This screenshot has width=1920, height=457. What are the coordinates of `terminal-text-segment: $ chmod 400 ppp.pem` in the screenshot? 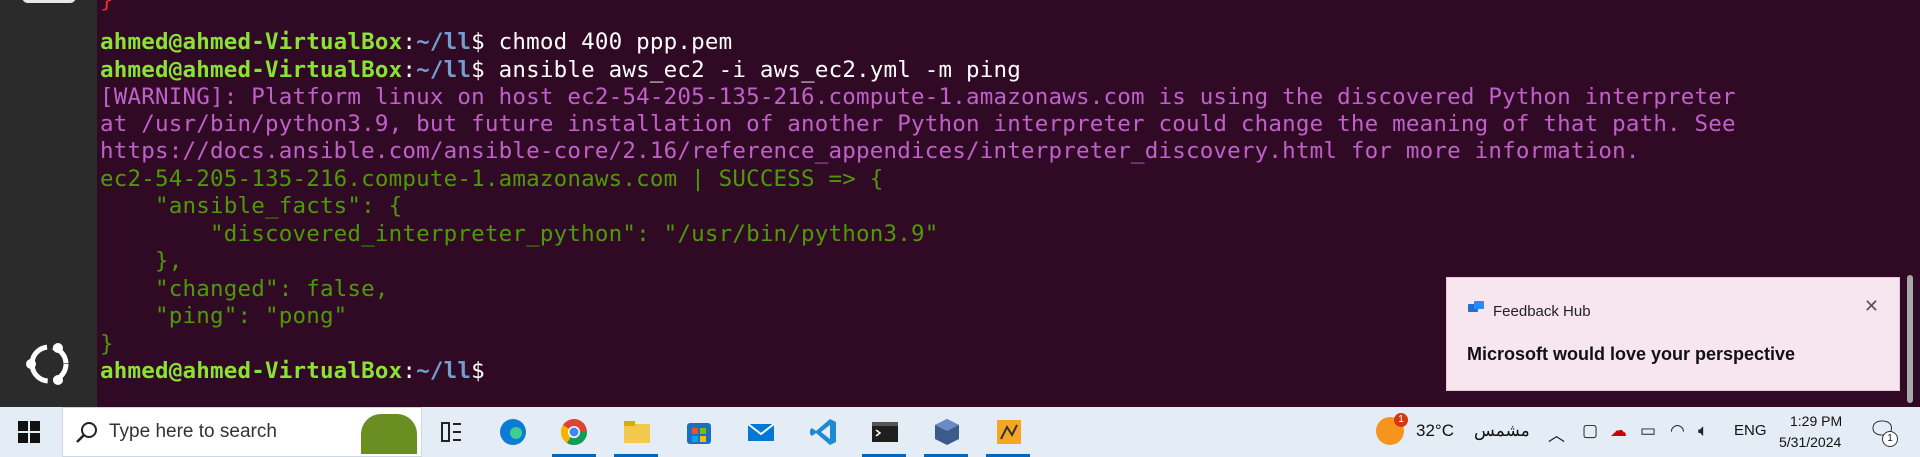 It's located at (602, 42).